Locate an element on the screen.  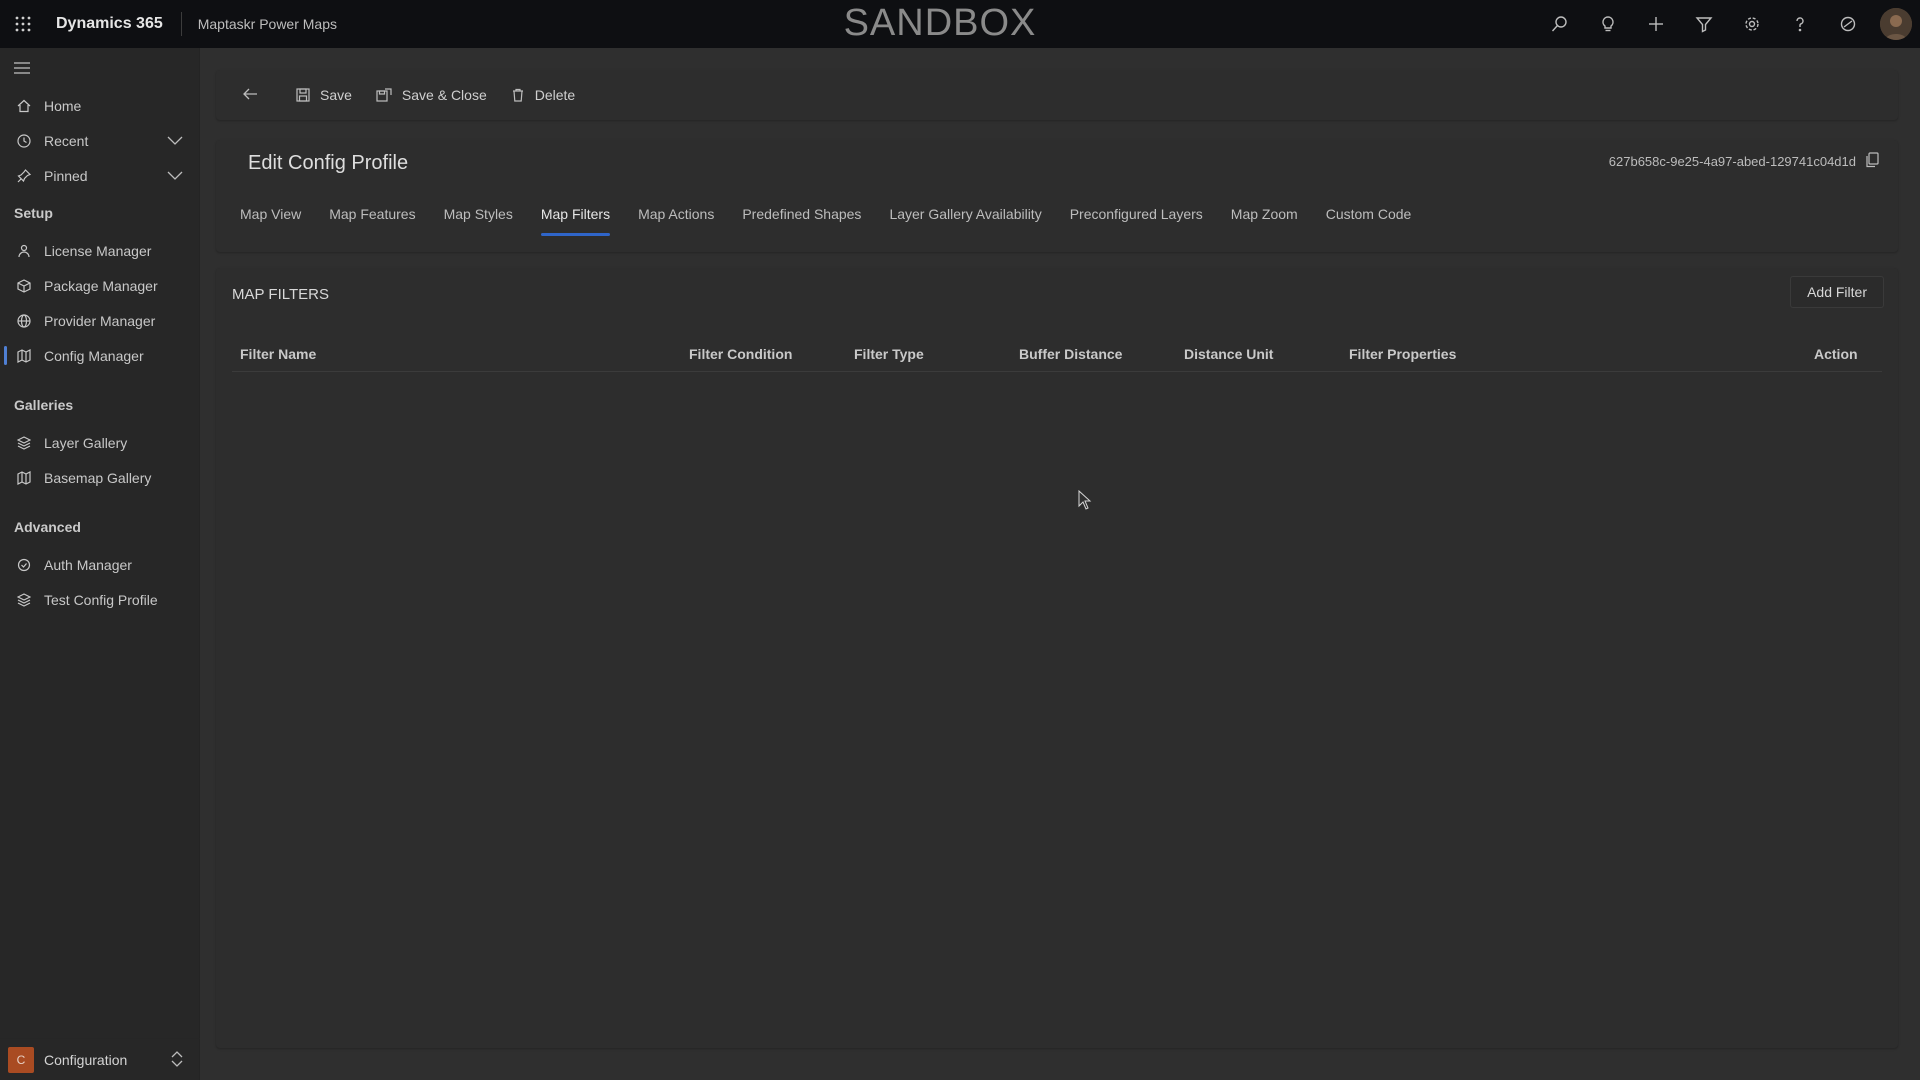
search-icon is located at coordinates (1560, 24).